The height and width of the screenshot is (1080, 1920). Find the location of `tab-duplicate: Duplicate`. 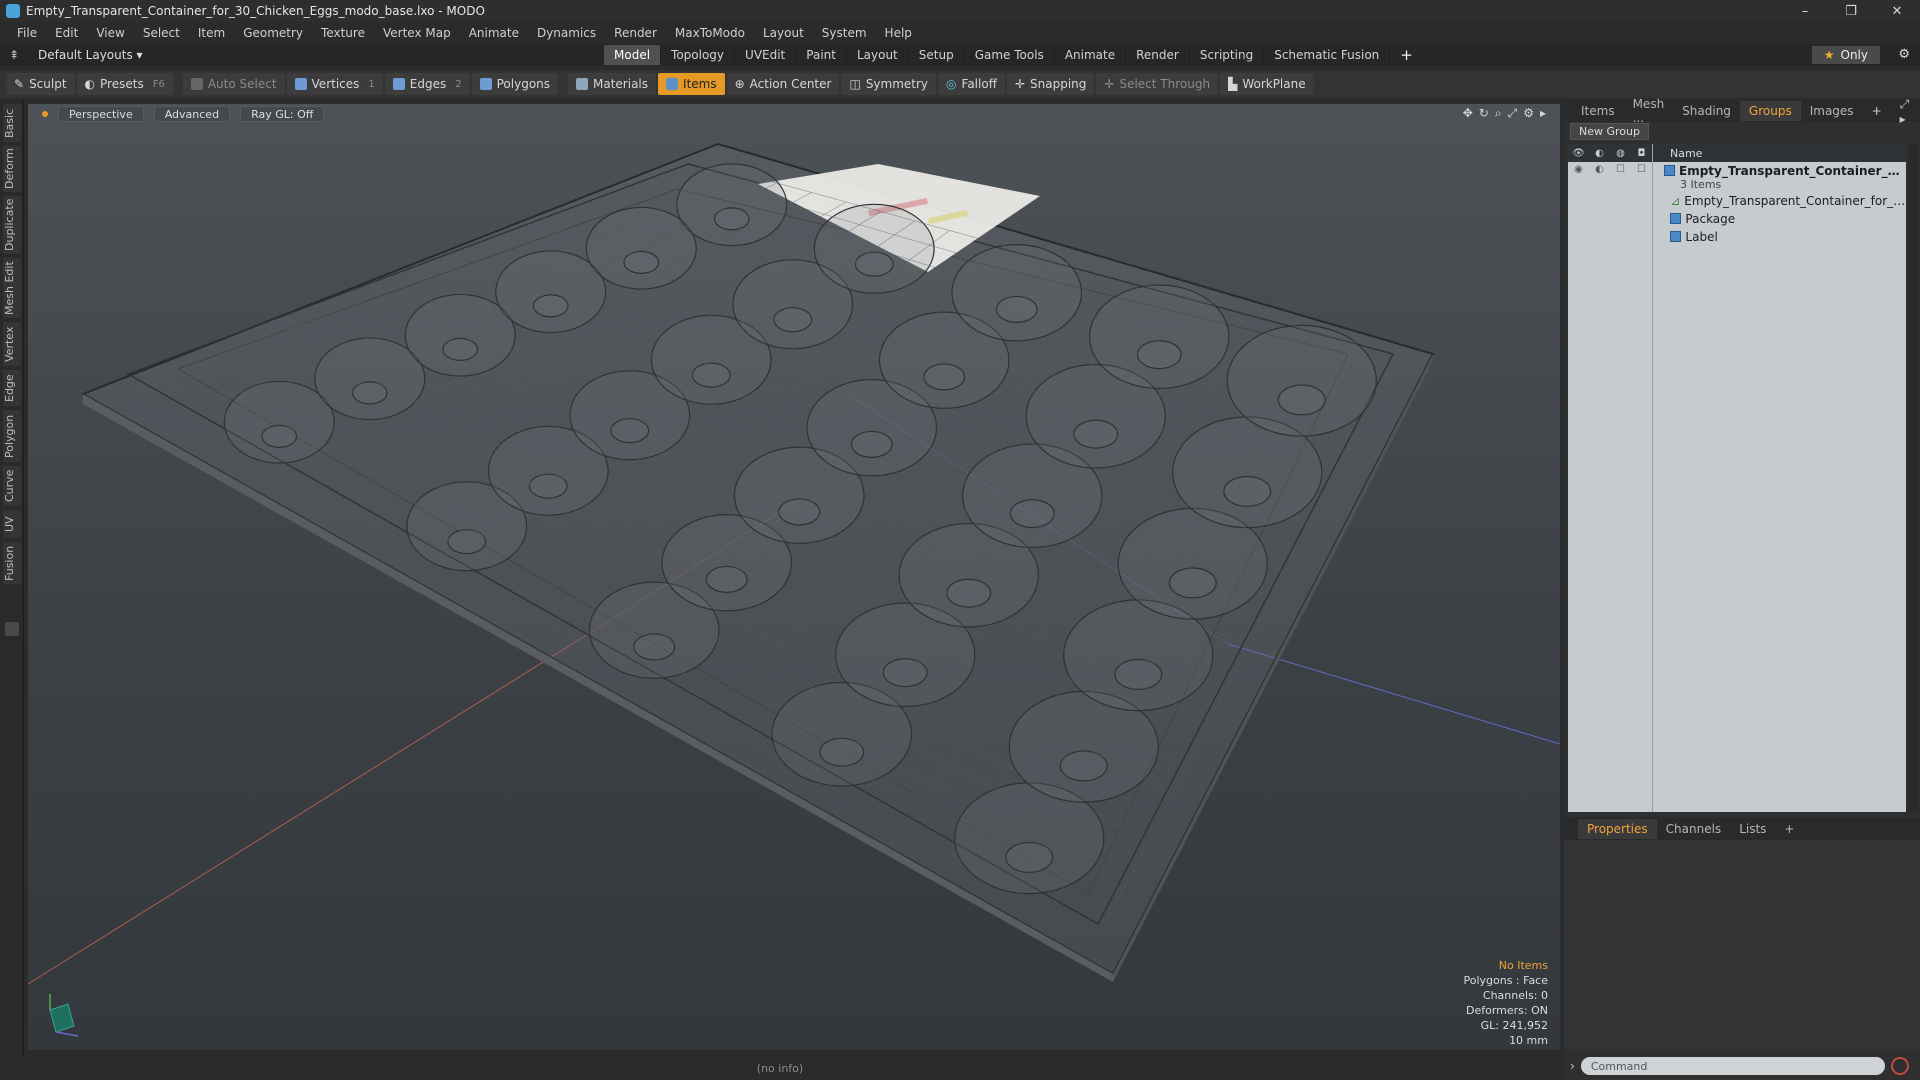

tab-duplicate: Duplicate is located at coordinates (12, 225).